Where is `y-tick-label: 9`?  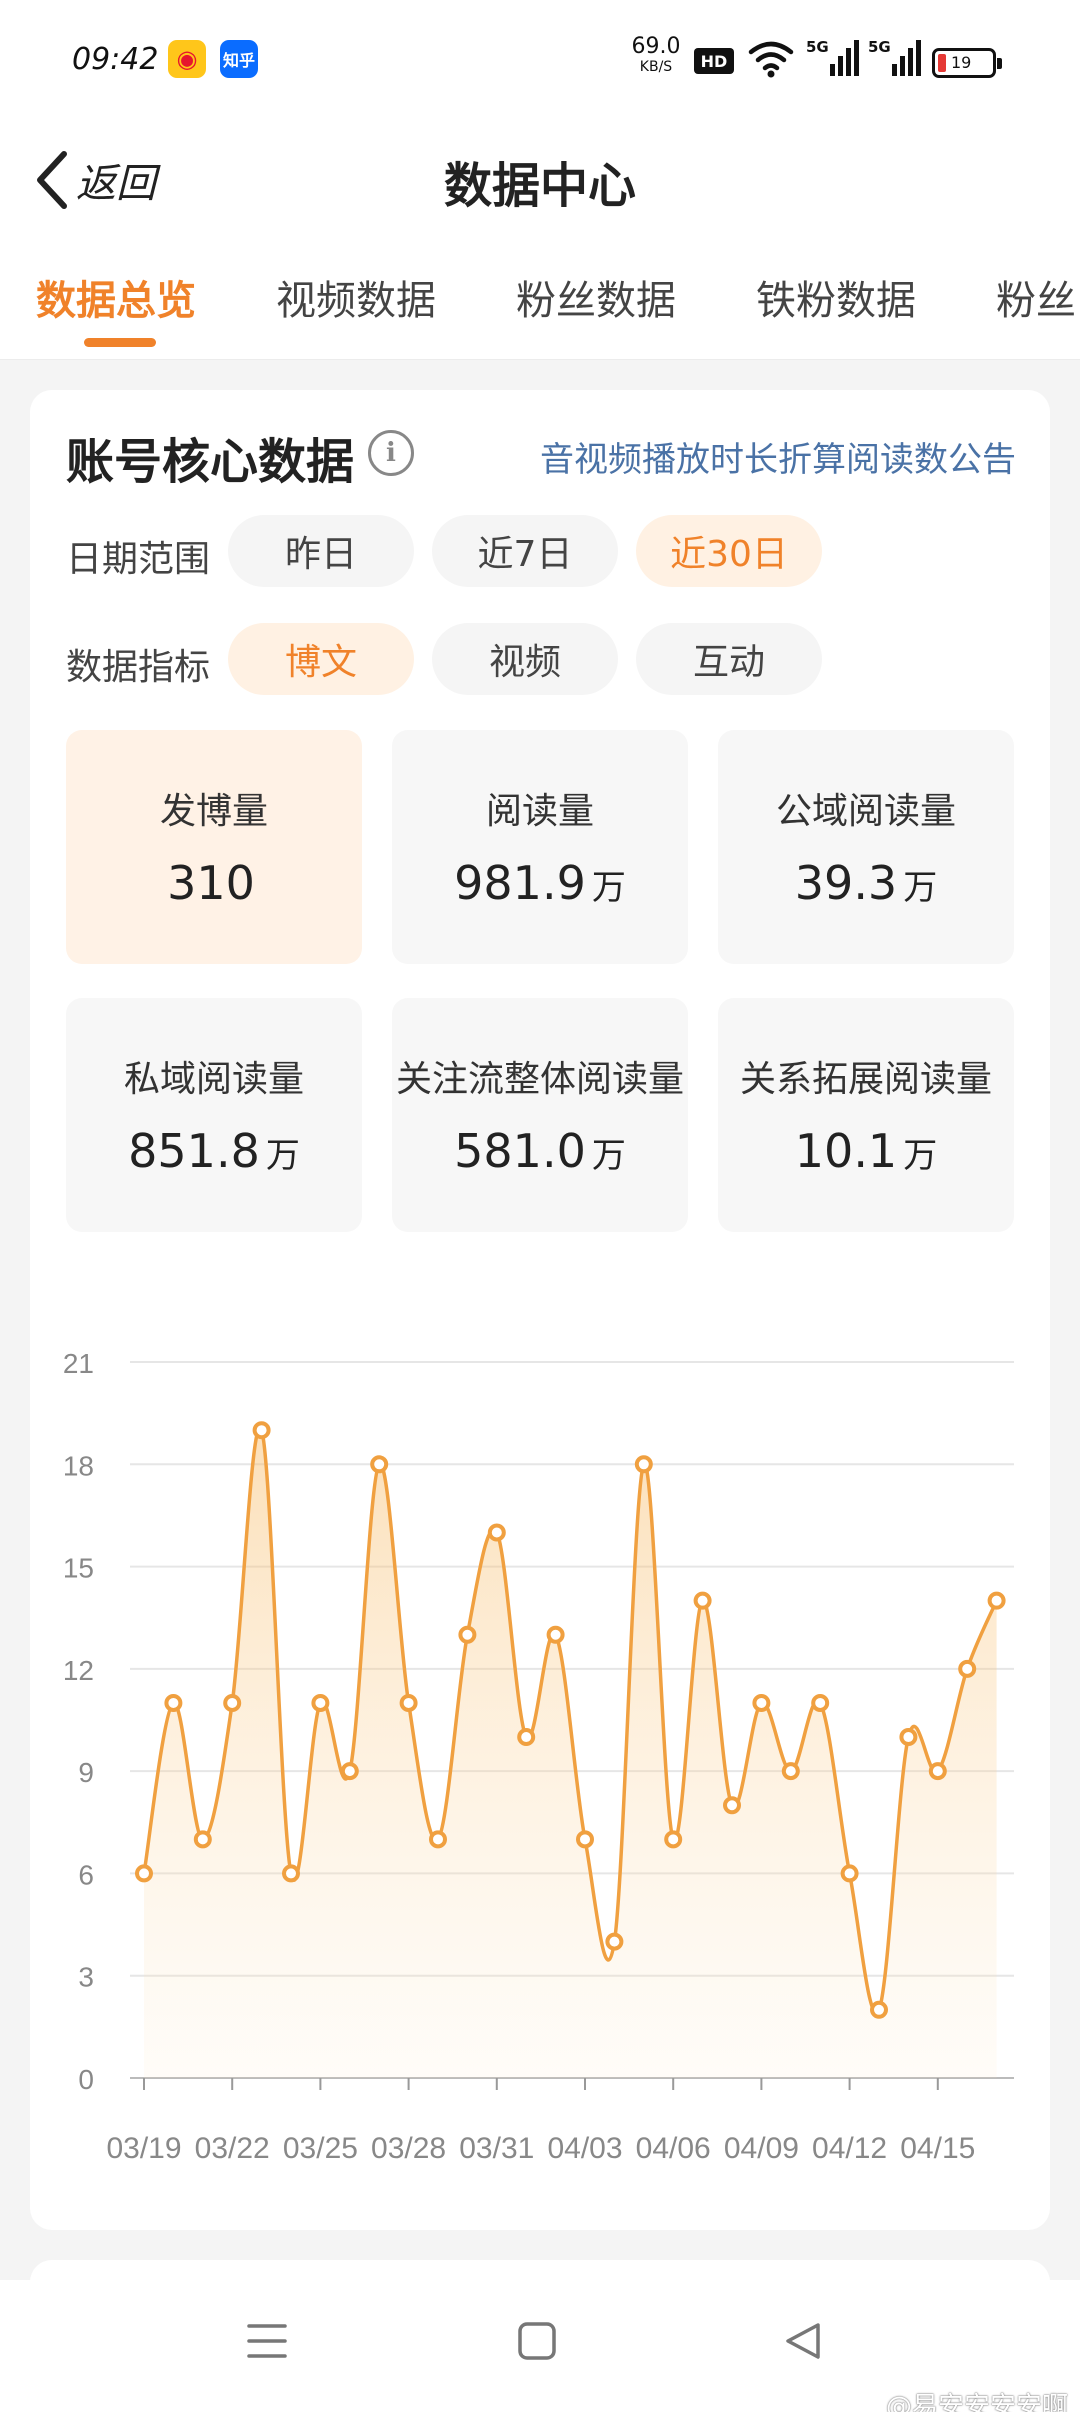 y-tick-label: 9 is located at coordinates (86, 1772).